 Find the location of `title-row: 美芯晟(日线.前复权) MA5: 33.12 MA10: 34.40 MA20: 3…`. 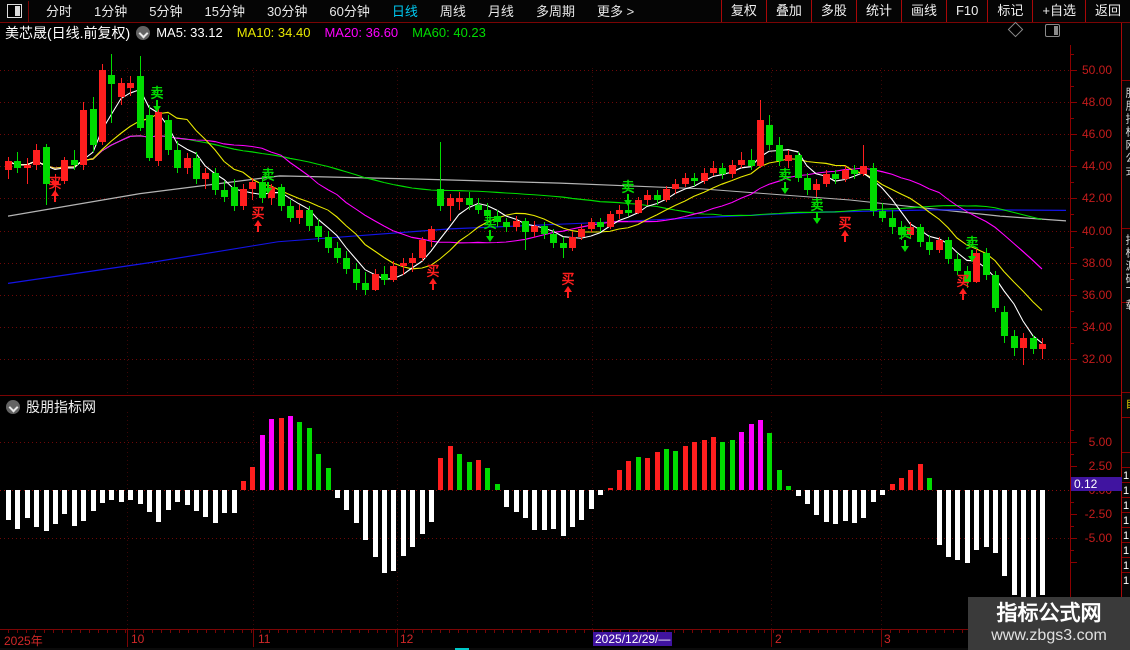

title-row: 美芯晟(日线.前复权) MA5: 33.12 MA10: 34.40 MA20: 3… is located at coordinates (560, 33).